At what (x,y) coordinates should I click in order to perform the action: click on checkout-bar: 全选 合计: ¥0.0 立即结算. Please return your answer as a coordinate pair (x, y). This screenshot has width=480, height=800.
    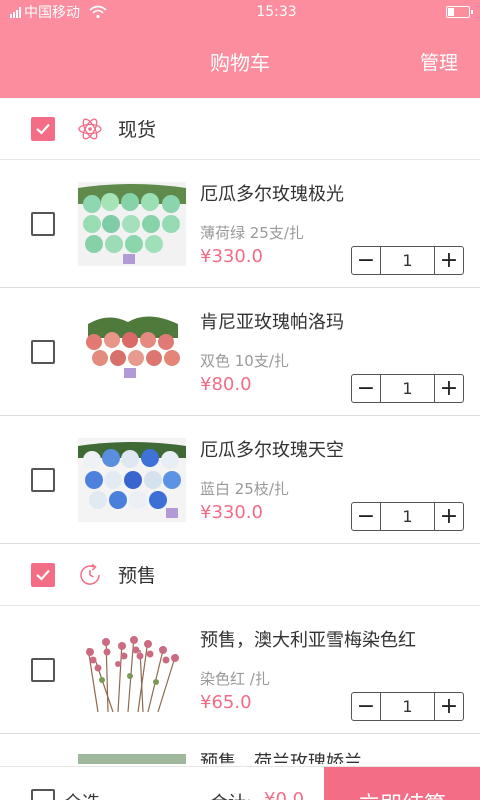
    Looking at the image, I should click on (240, 783).